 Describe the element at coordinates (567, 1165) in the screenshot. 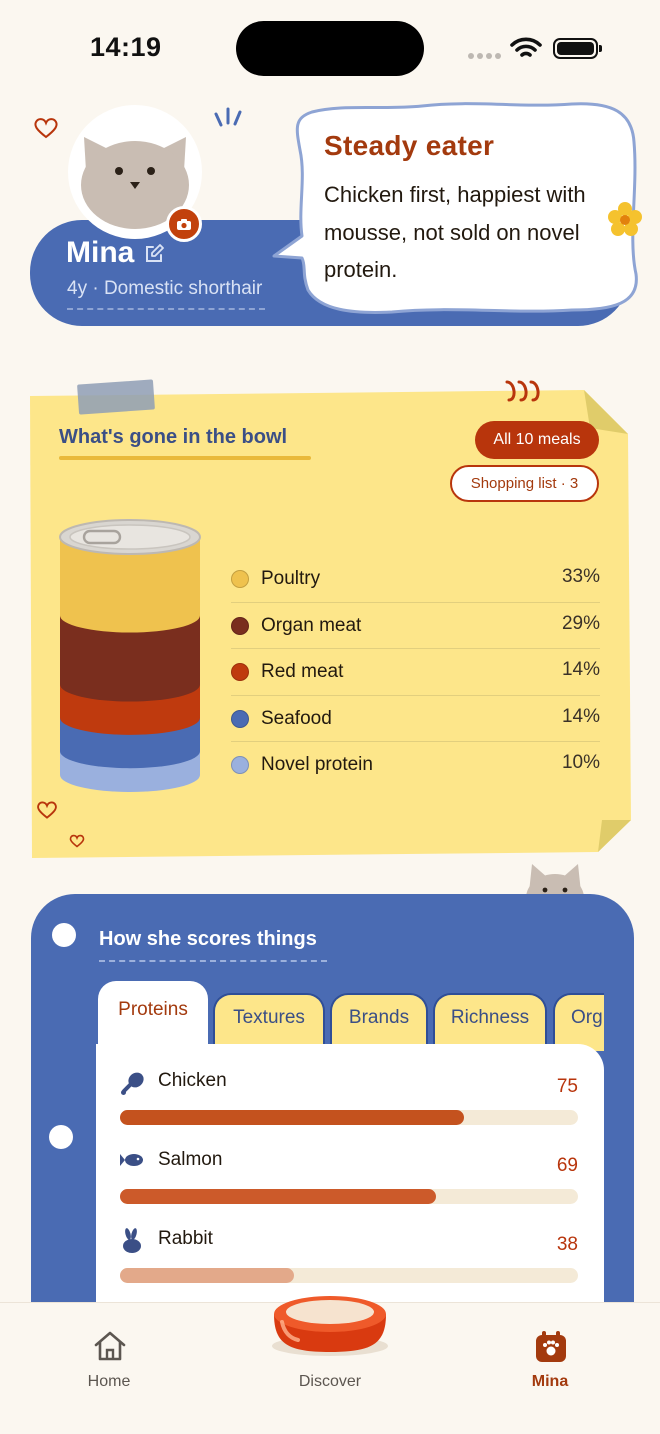

I see `score-value: 69` at that location.